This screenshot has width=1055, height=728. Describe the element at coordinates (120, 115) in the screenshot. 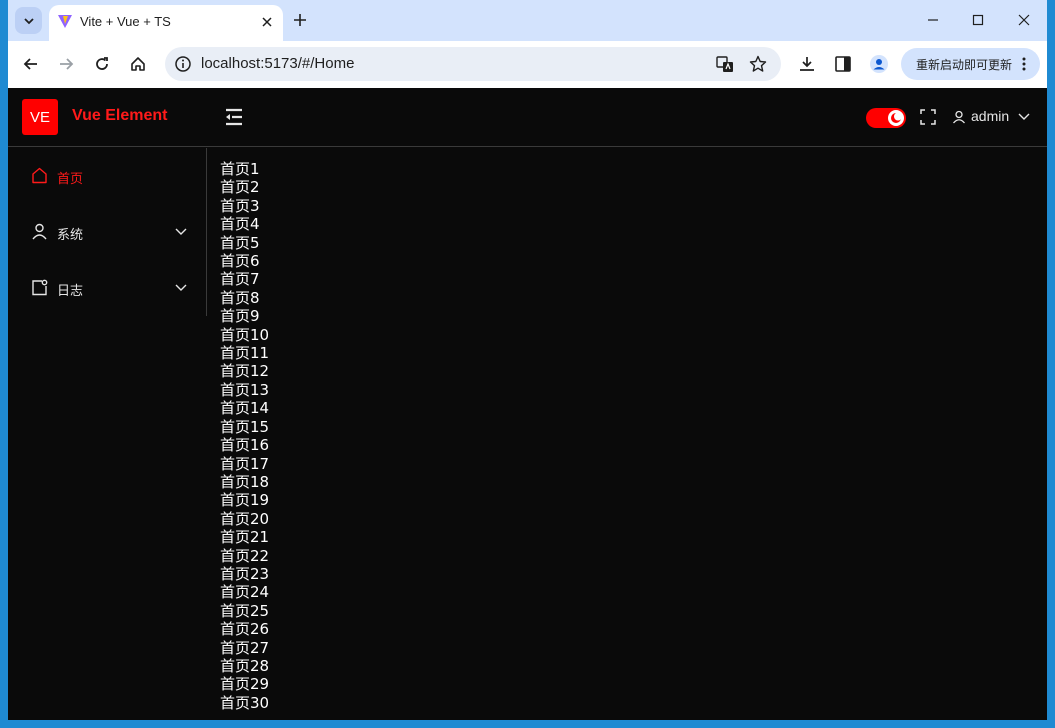

I see `logo-text: Vue Element` at that location.